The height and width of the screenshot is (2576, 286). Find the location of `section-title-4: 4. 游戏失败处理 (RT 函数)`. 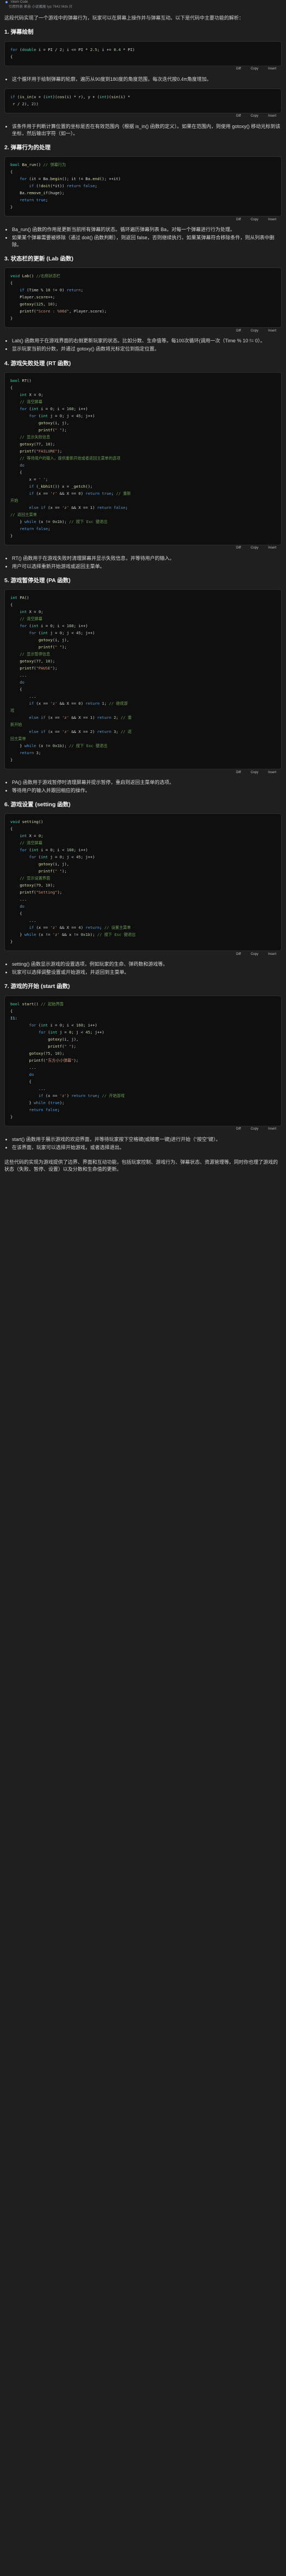

section-title-4: 4. 游戏失败处理 (RT 函数) is located at coordinates (37, 363).